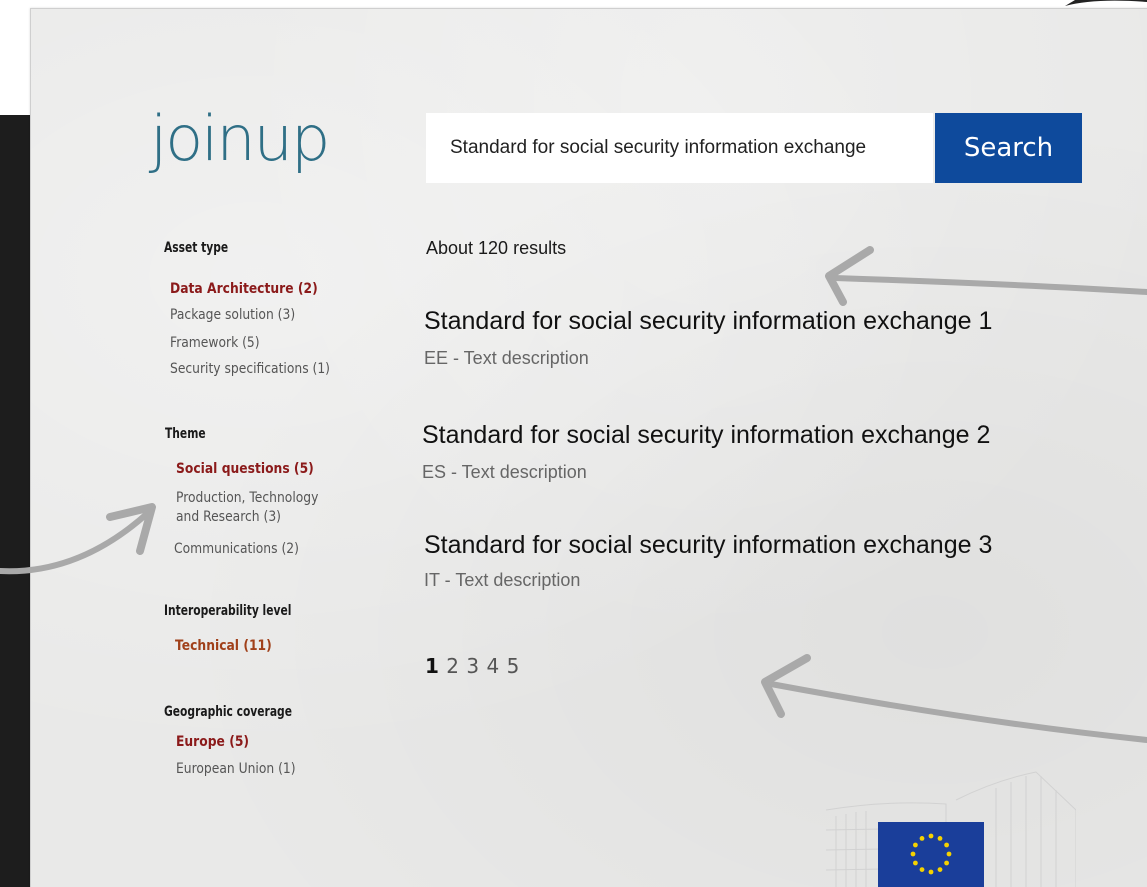 The image size is (1147, 887). I want to click on facet-item-communications: Communications (2), so click(236, 549).